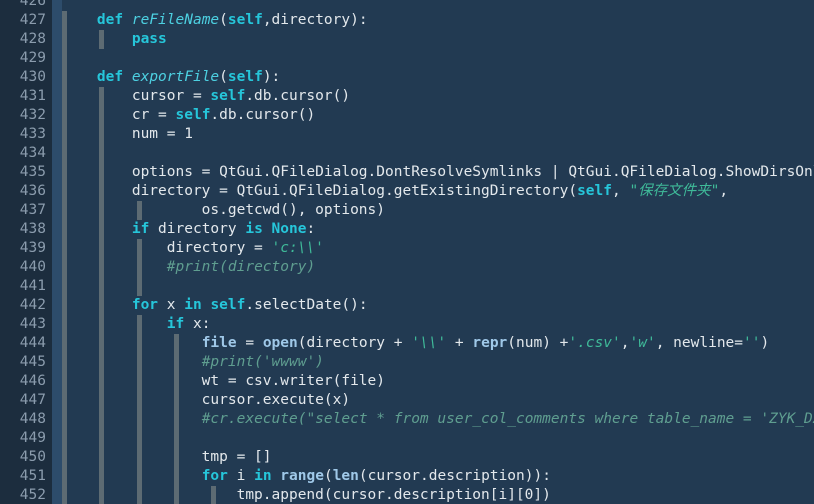 This screenshot has width=814, height=504. I want to click on token-pln: cr =, so click(119, 115).